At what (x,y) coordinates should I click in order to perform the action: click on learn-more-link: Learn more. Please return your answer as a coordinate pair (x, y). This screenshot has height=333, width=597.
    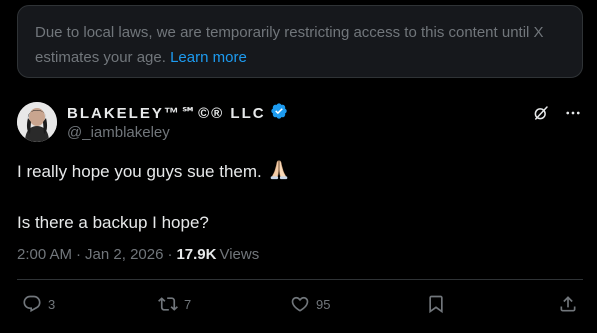
    Looking at the image, I should click on (208, 57).